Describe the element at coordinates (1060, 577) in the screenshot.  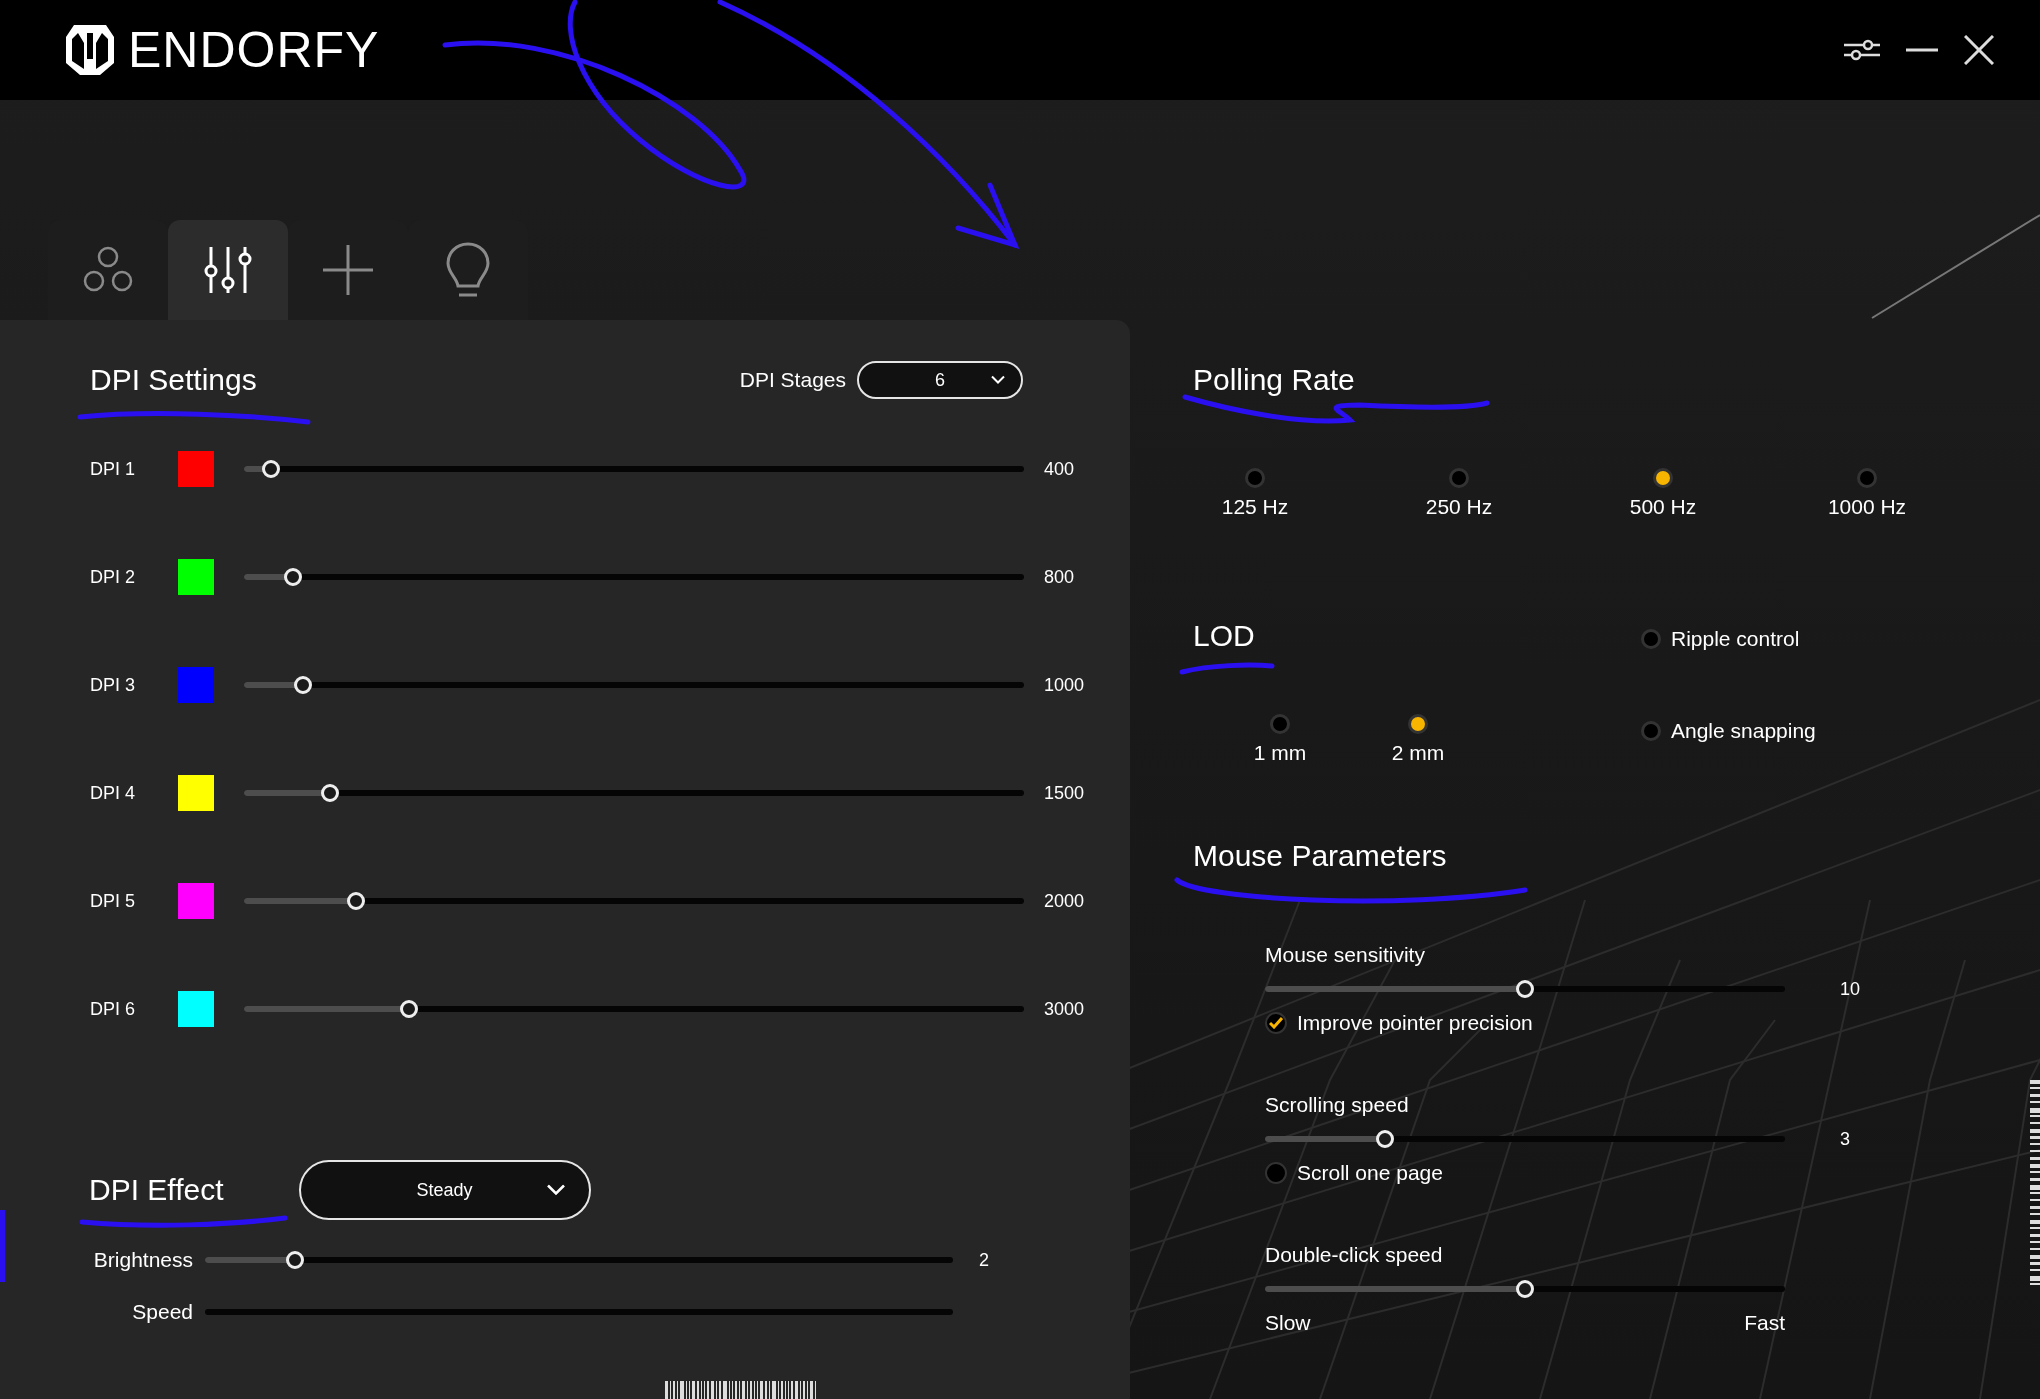
I see `dpi-value: 800` at that location.